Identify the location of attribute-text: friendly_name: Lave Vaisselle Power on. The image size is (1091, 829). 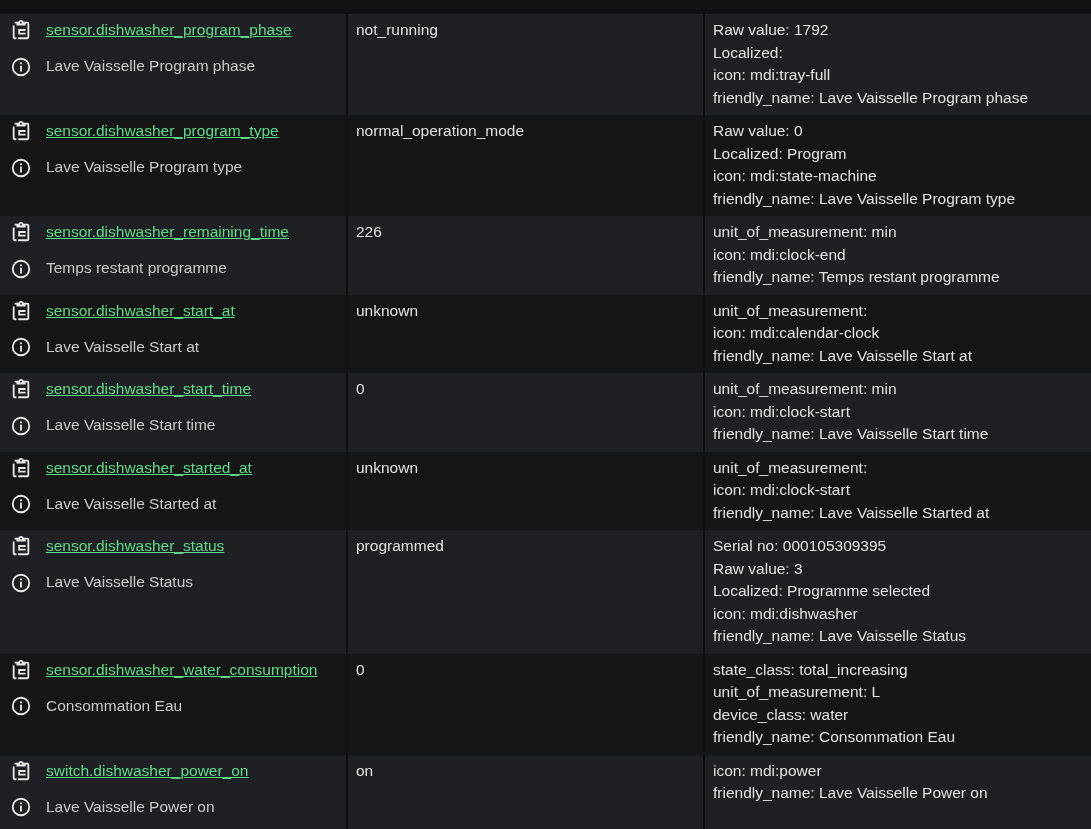
(851, 793).